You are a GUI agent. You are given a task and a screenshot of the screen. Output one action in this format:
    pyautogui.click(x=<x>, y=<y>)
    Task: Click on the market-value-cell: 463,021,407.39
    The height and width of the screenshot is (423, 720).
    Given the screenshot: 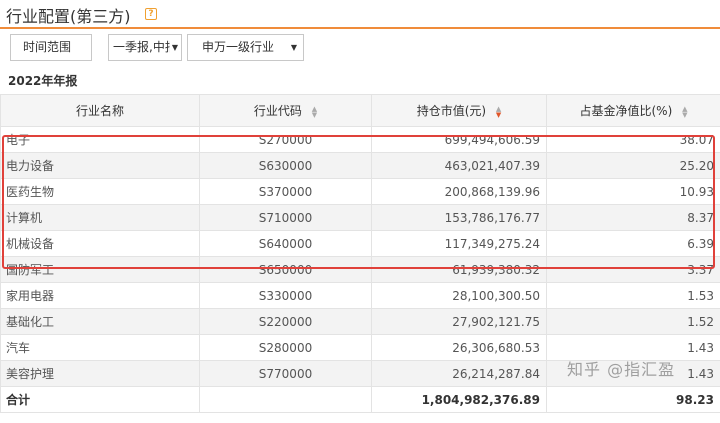 What is the action you would take?
    pyautogui.click(x=459, y=165)
    